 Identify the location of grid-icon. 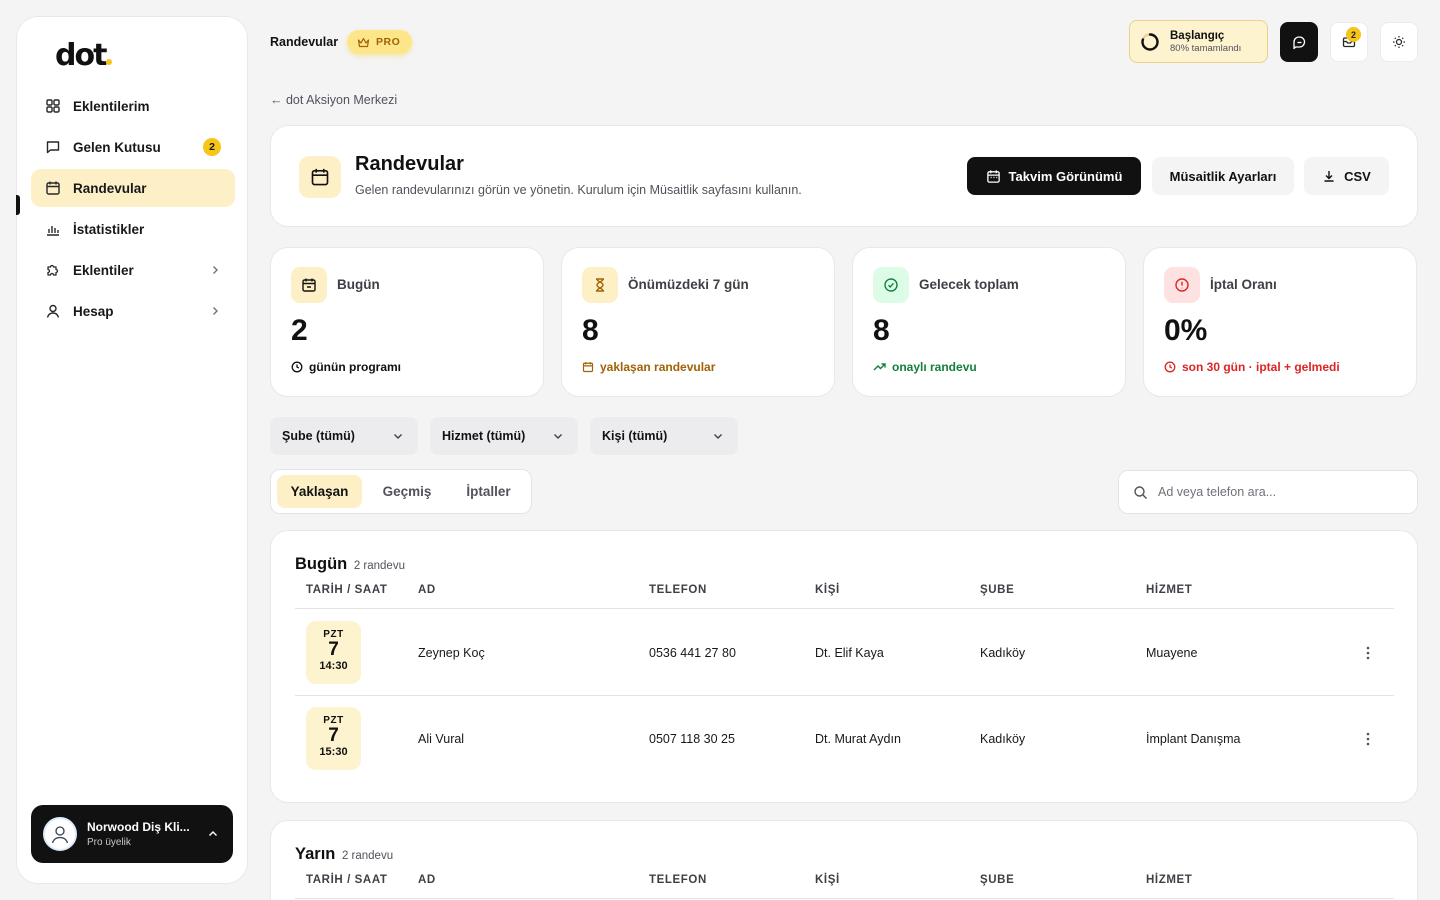
(53, 106).